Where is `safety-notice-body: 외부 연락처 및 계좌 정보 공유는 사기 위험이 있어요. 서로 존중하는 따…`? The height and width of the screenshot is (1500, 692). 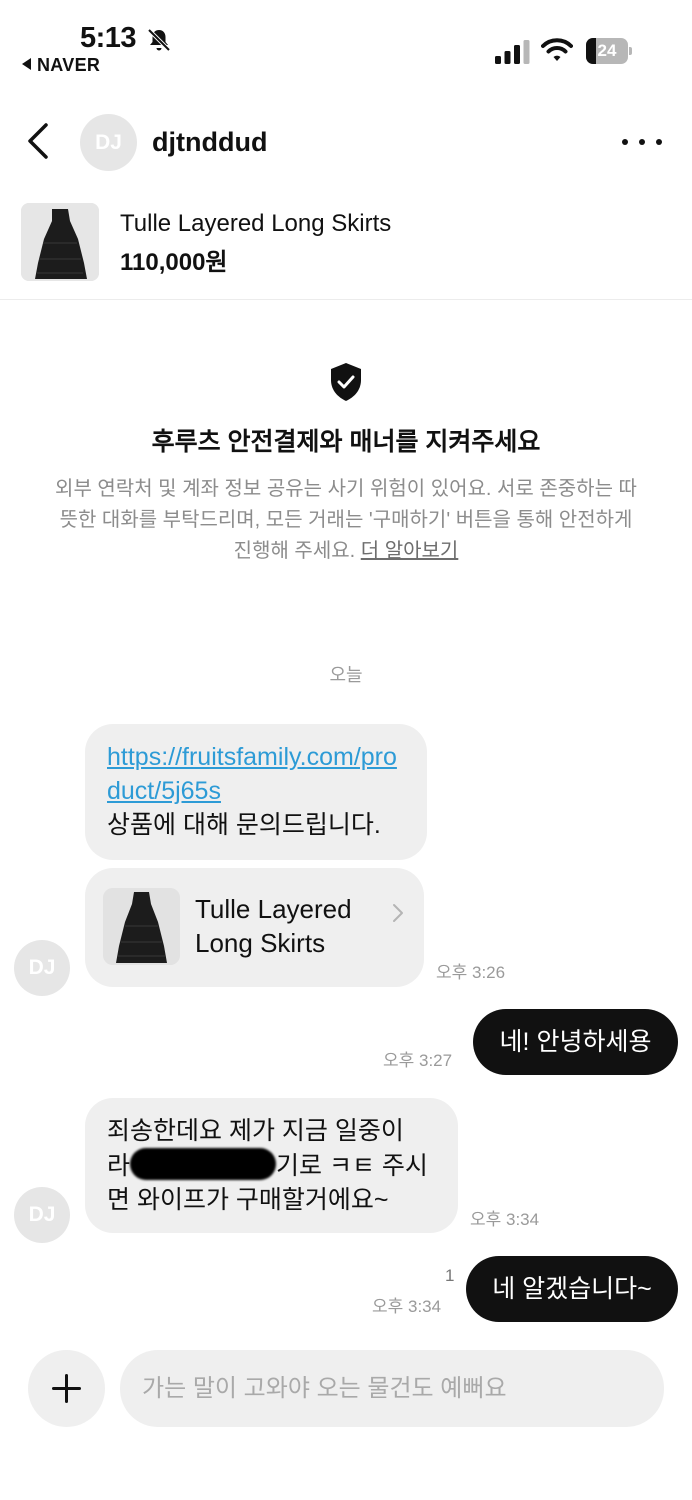 safety-notice-body: 외부 연락처 및 계좌 정보 공유는 사기 위험이 있어요. 서로 존중하는 따… is located at coordinates (346, 520).